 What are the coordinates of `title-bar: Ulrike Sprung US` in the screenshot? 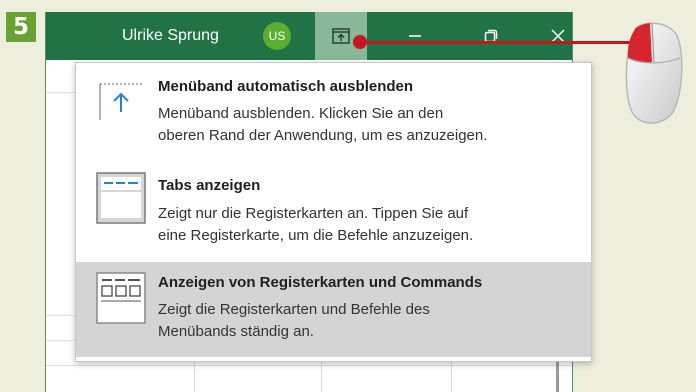 It's located at (309, 36).